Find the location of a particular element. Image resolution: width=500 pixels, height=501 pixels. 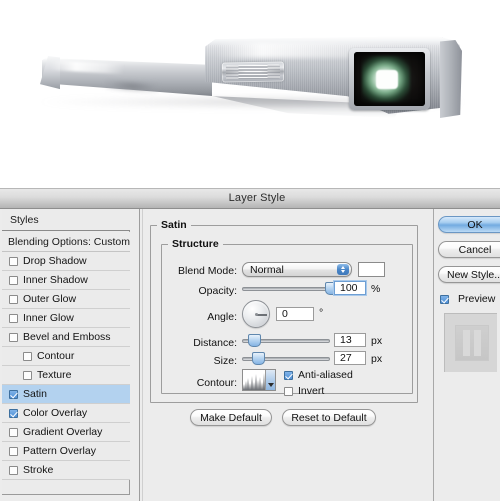

preview-checkbox is located at coordinates (444, 299).